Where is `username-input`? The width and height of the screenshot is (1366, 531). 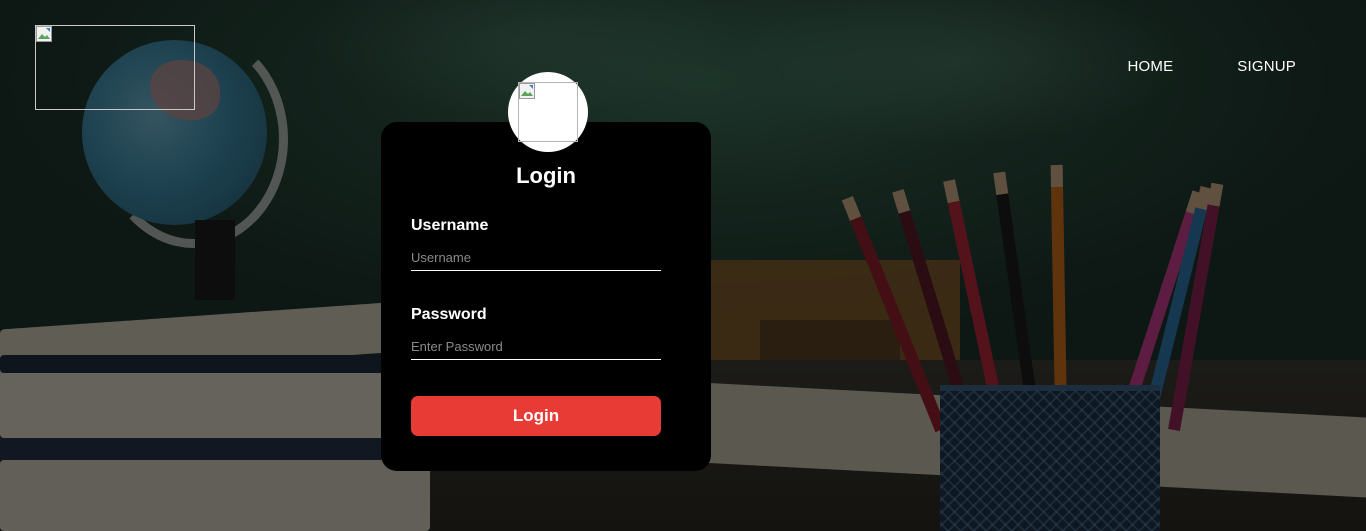 username-input is located at coordinates (536, 257).